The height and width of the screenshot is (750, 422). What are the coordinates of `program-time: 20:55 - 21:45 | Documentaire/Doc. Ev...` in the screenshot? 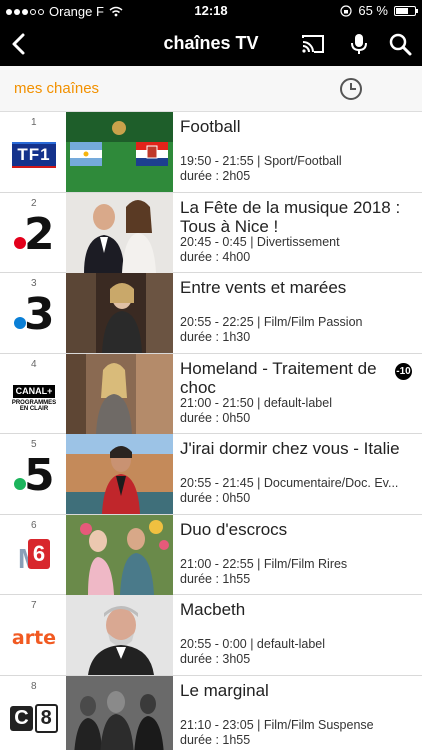 It's located at (289, 483).